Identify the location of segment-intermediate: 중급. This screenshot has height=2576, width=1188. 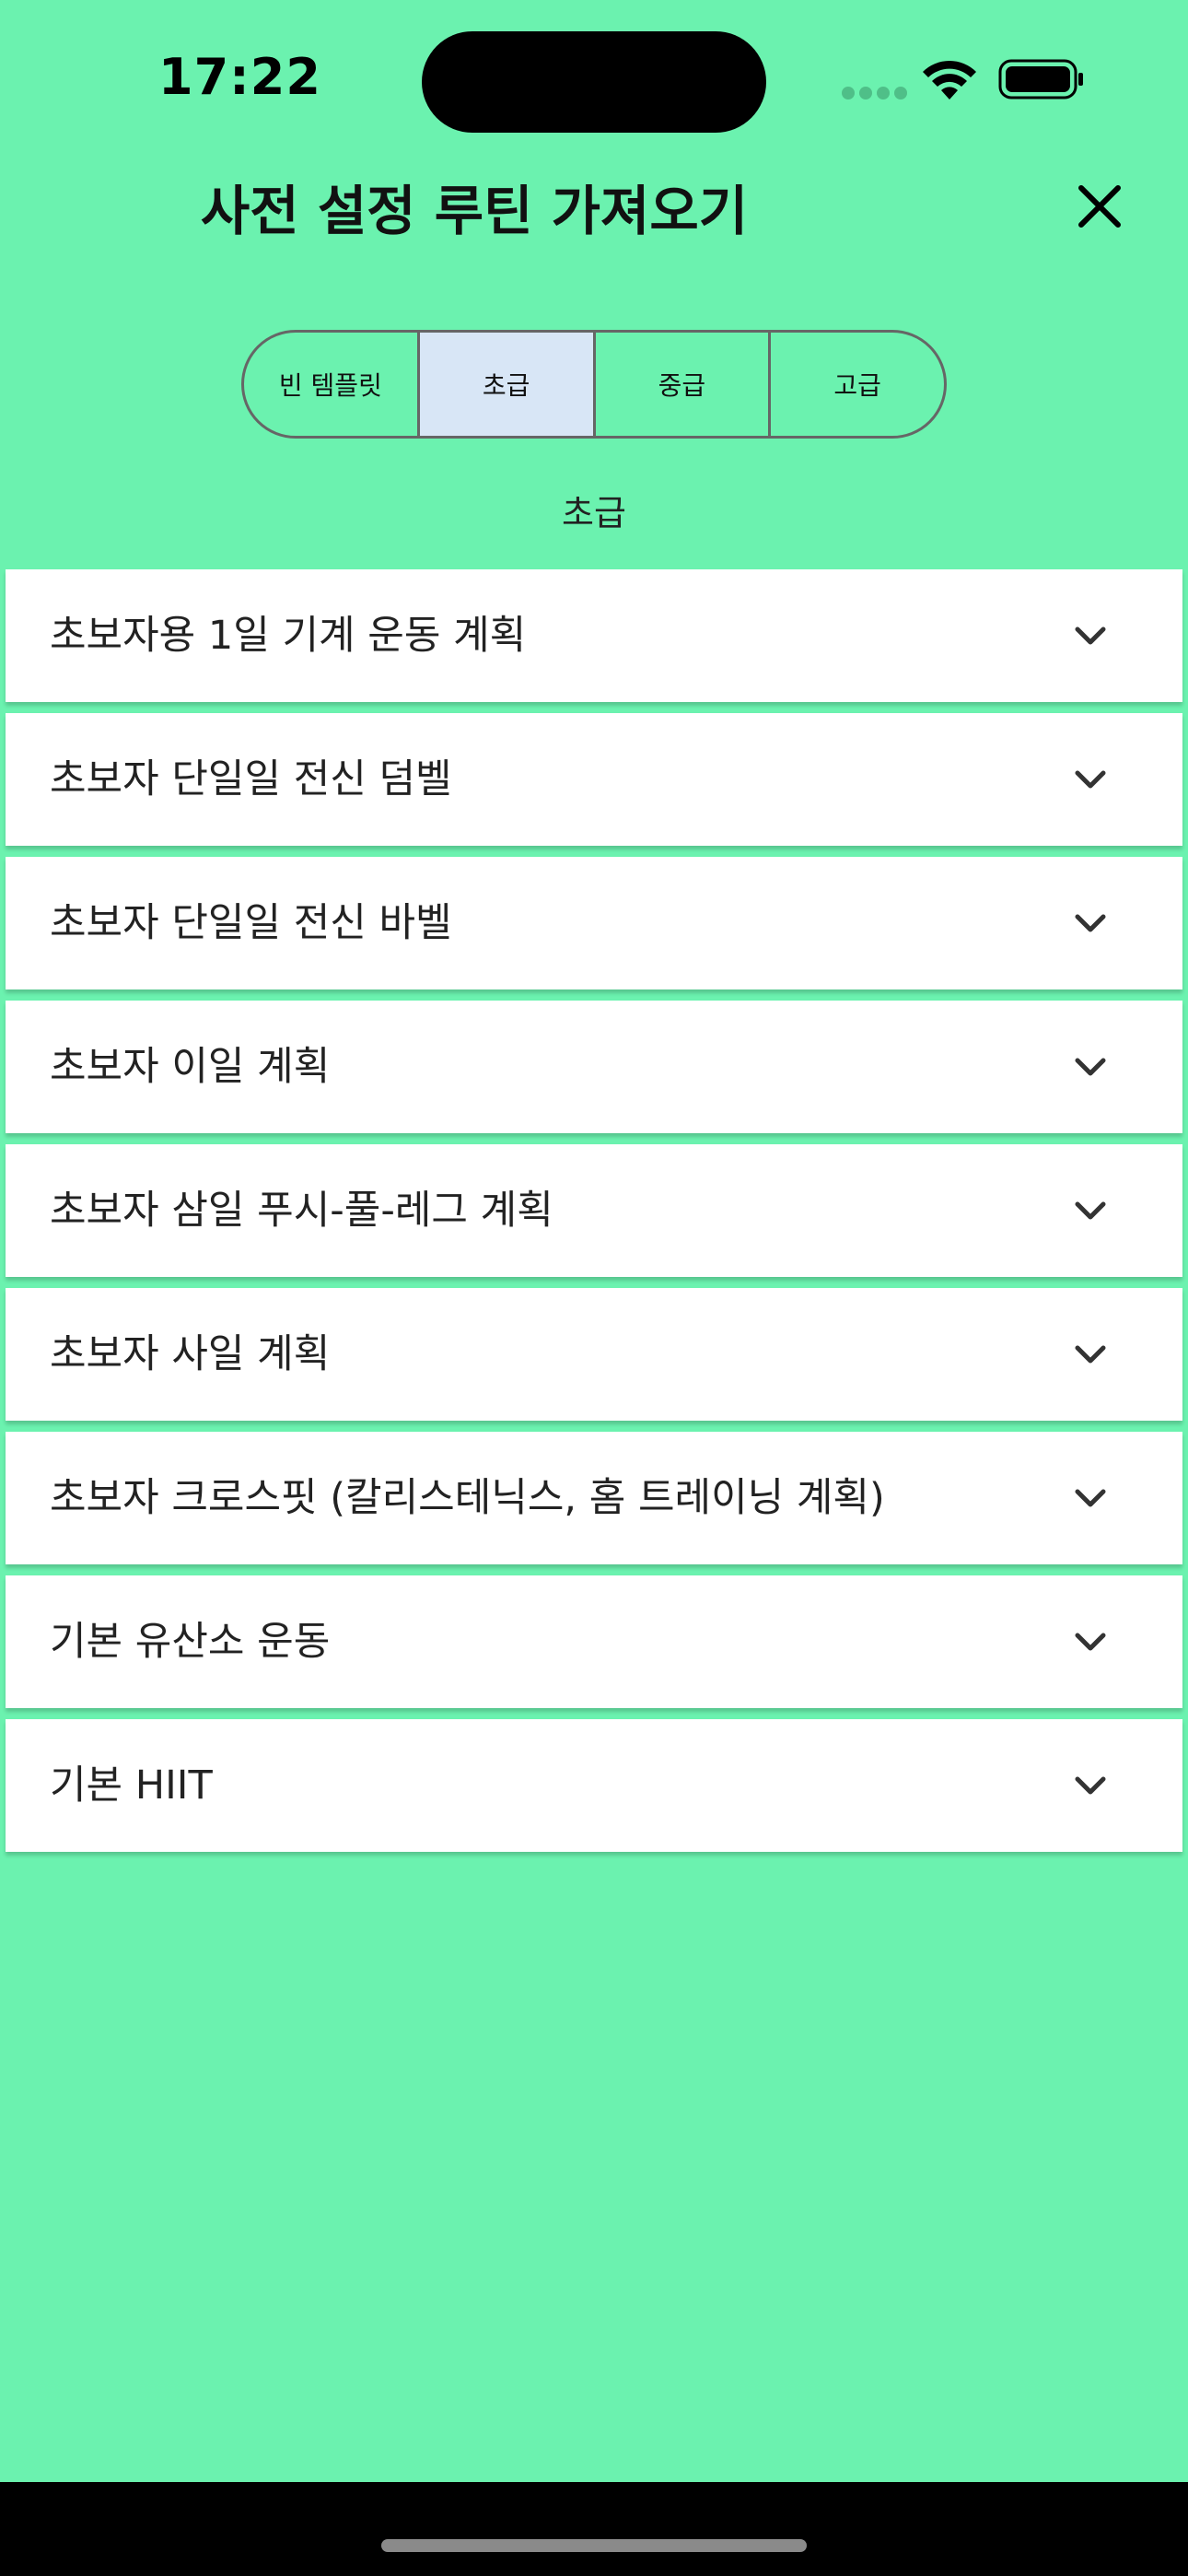
(684, 384).